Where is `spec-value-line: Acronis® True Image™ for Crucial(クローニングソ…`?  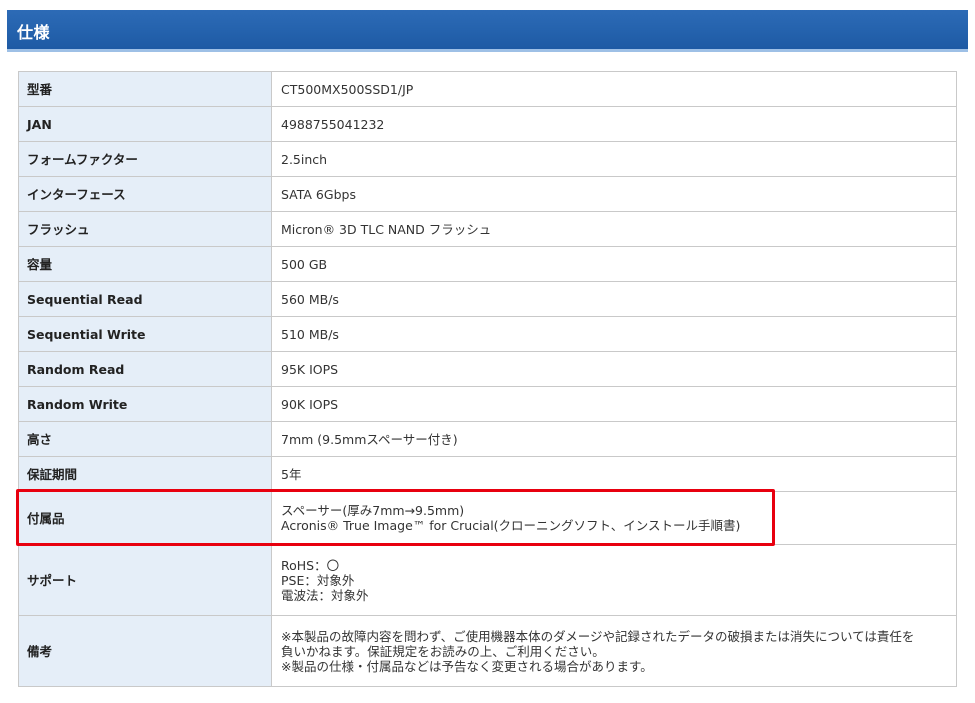
spec-value-line: Acronis® True Image™ for Crucial(クローニングソ… is located at coordinates (511, 525).